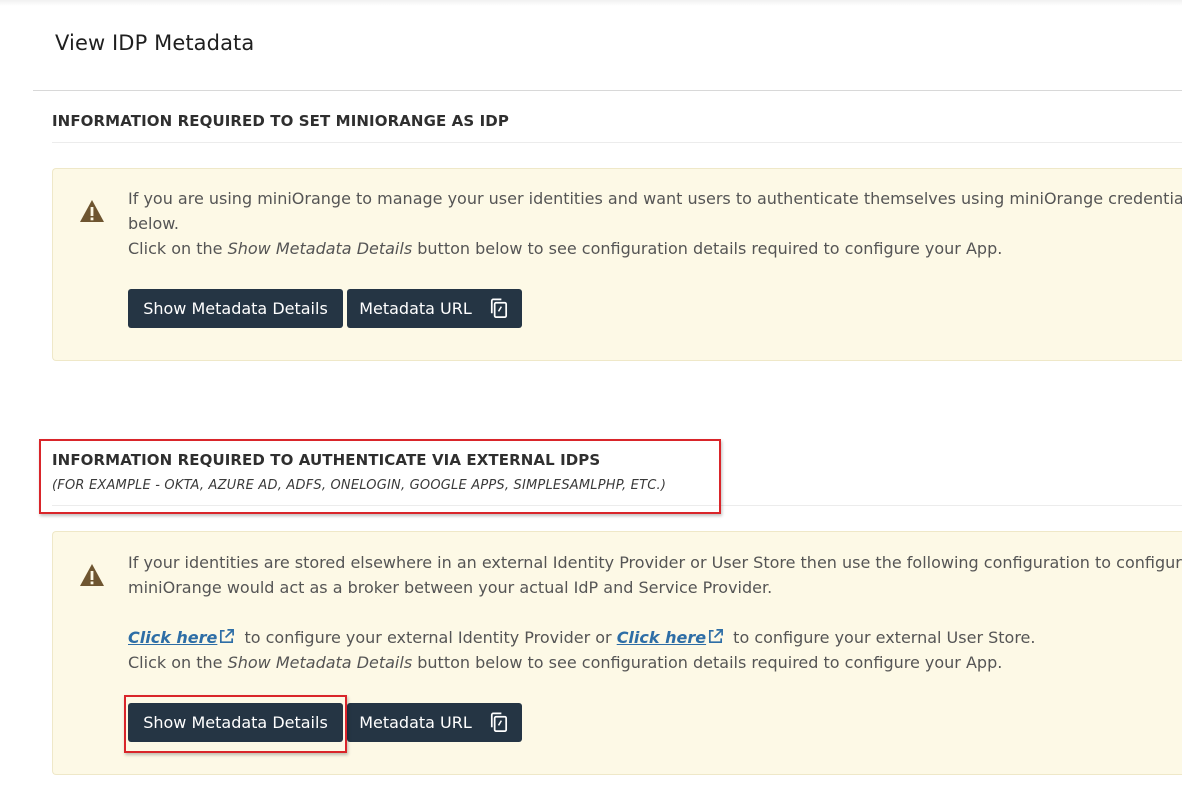  I want to click on top-shadow, so click(591, 3).